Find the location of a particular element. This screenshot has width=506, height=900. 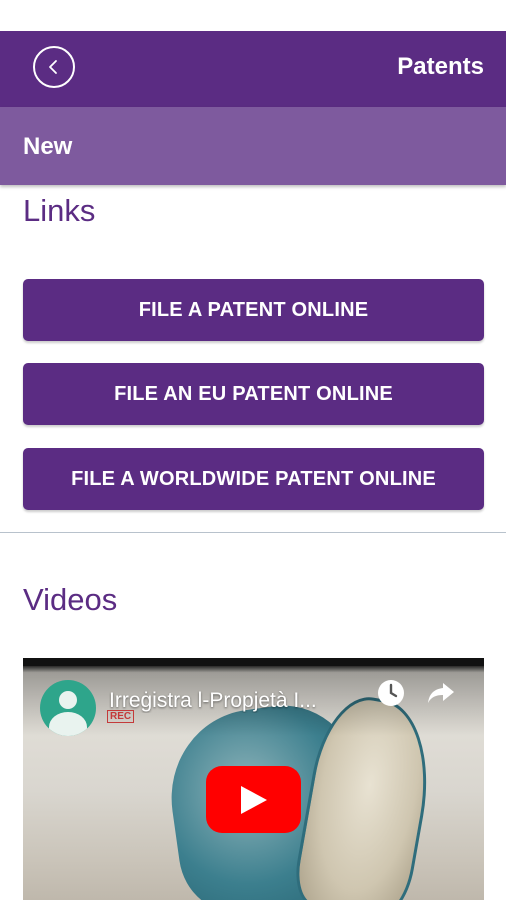

video-top-strip is located at coordinates (253, 662).